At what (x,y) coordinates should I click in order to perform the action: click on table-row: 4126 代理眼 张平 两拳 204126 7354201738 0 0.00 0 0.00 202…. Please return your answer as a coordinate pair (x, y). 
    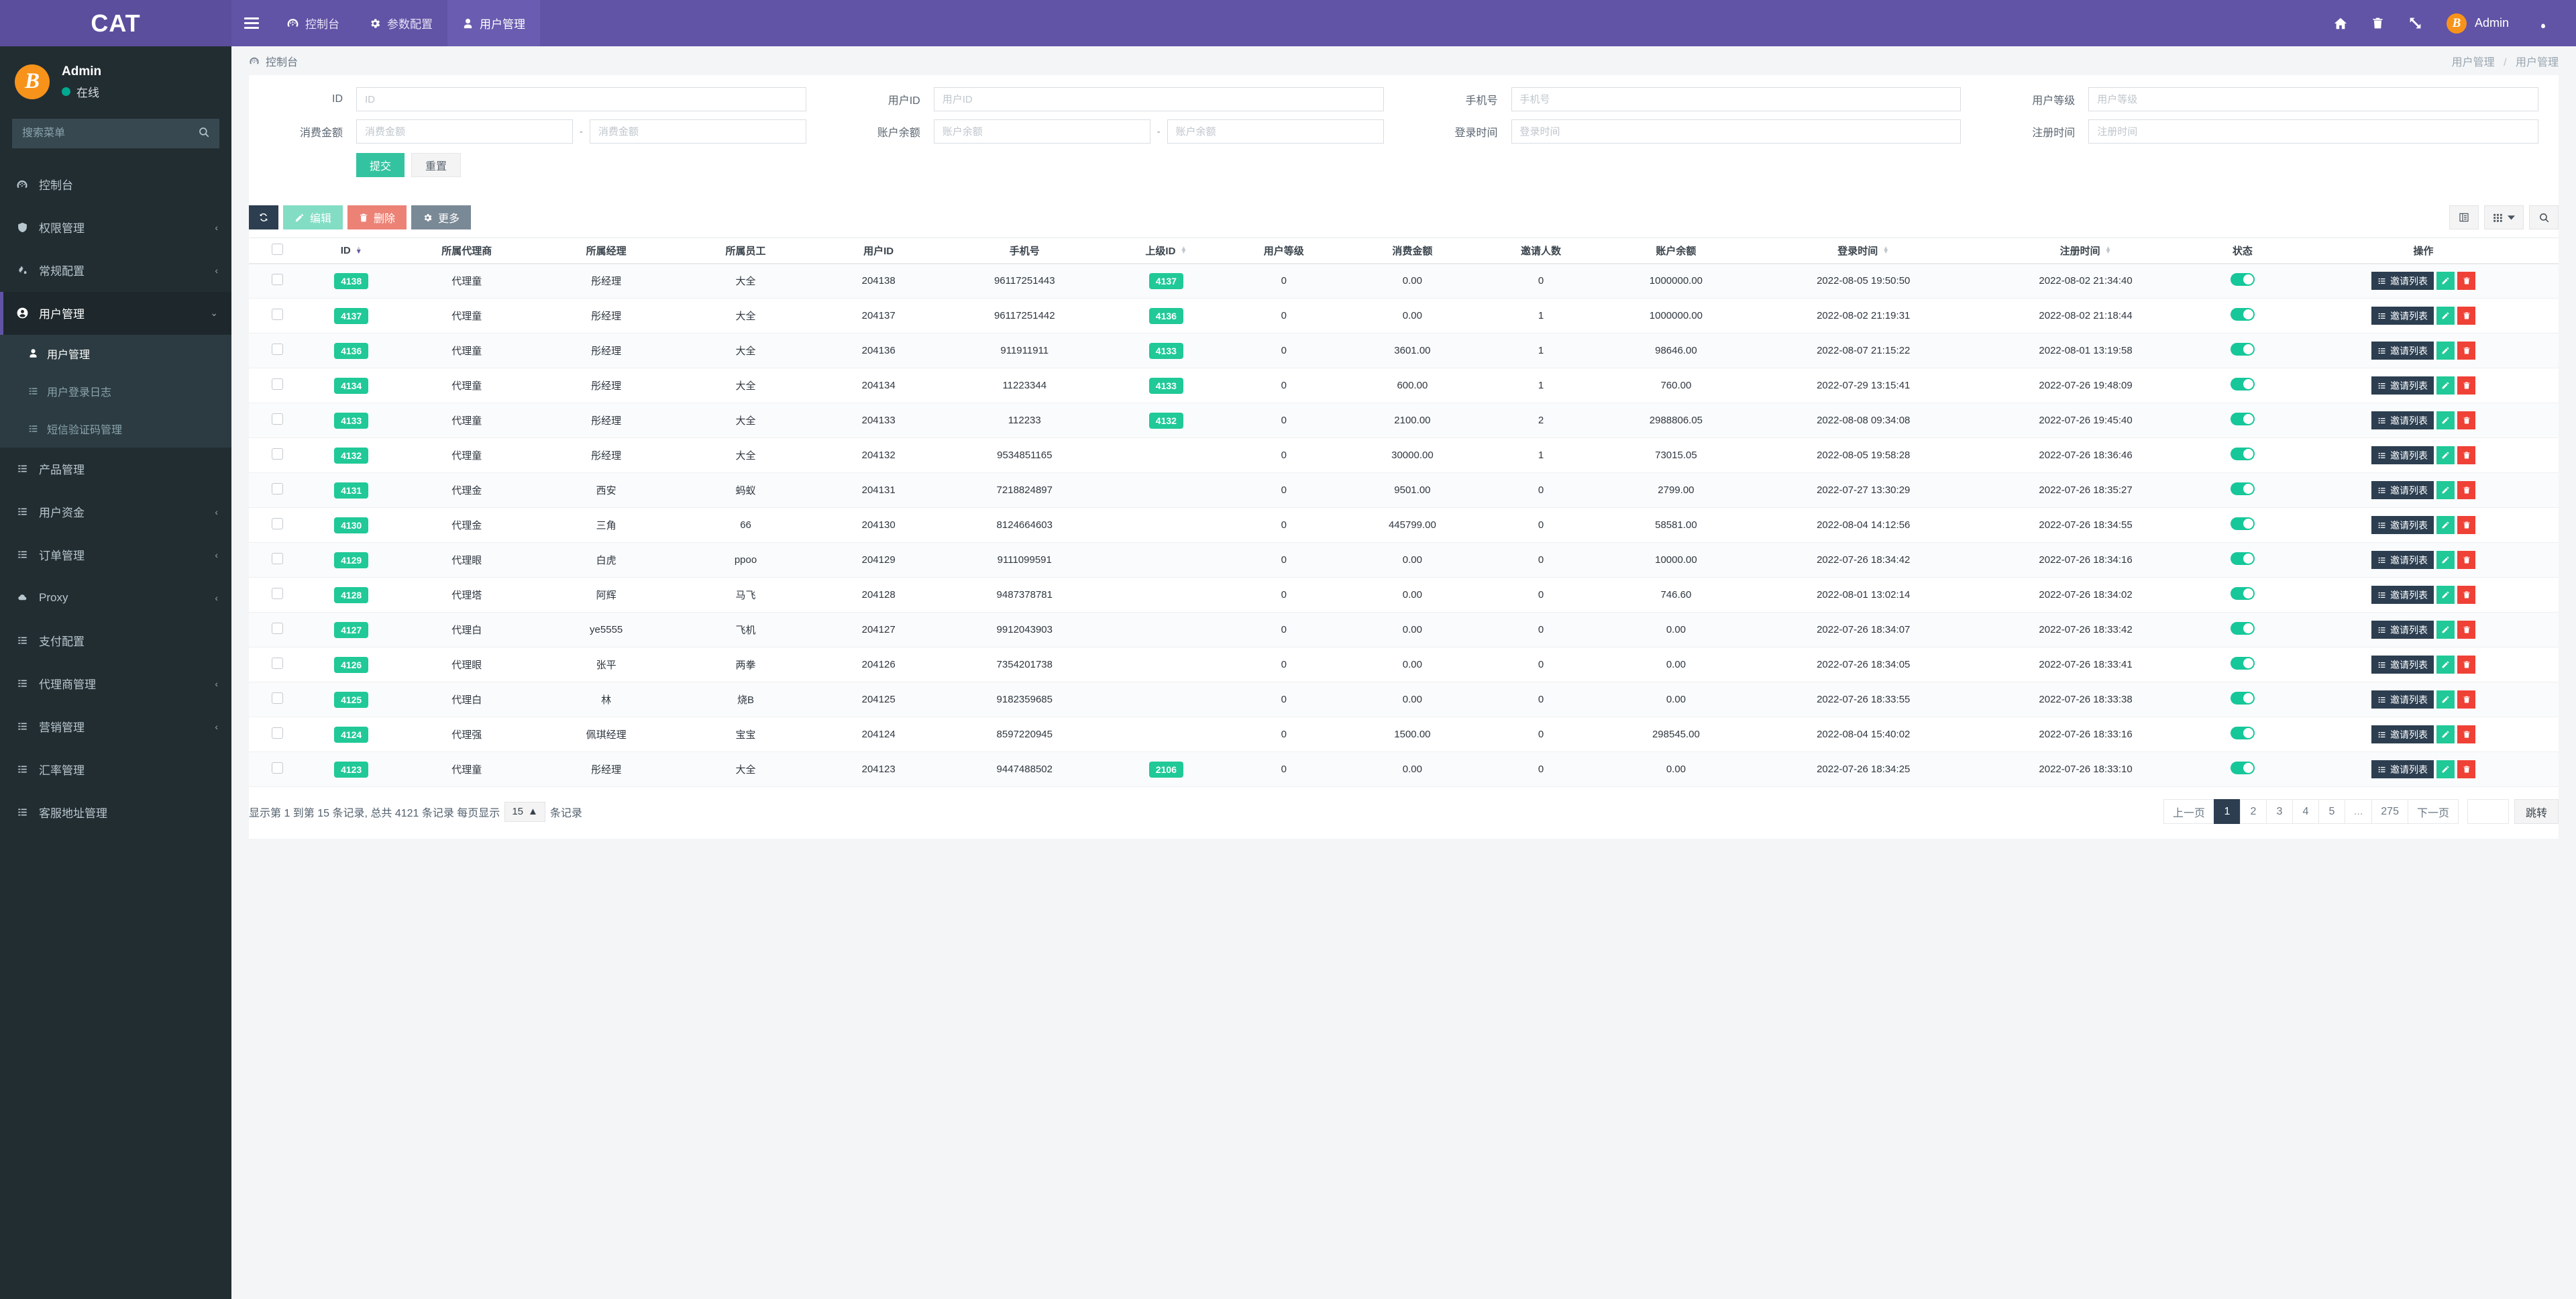
    Looking at the image, I should click on (1404, 664).